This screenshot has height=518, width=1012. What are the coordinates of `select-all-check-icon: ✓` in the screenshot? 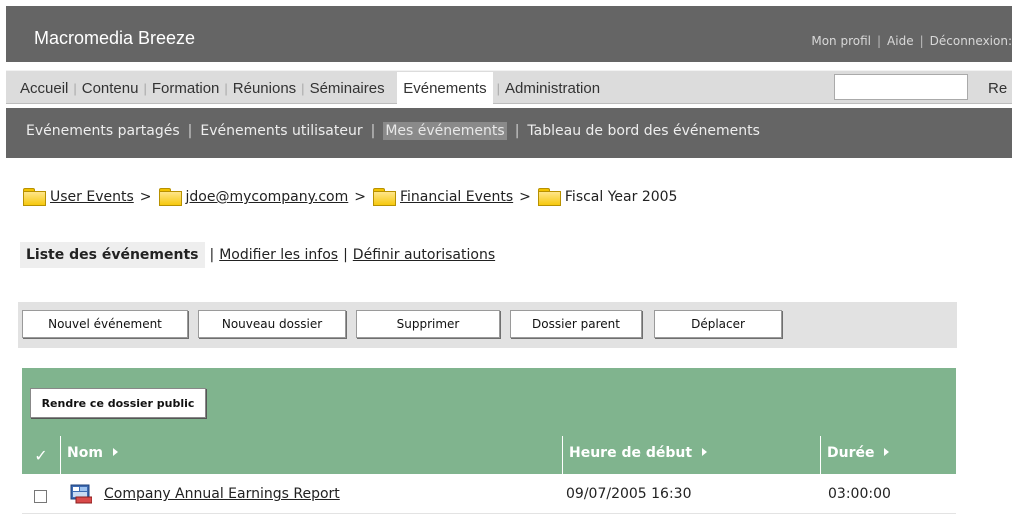 It's located at (41, 455).